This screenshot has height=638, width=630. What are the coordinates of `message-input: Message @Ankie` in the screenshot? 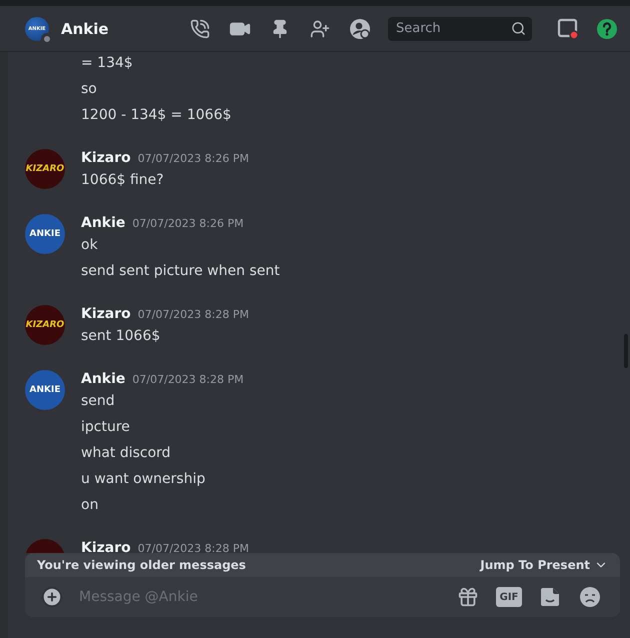 It's located at (262, 597).